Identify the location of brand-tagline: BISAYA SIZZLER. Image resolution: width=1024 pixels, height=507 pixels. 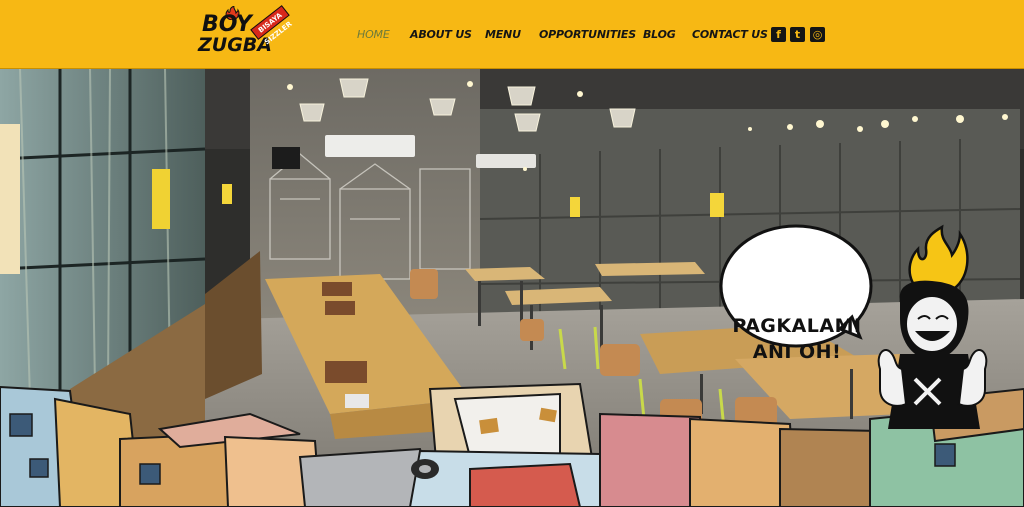
(272, 25).